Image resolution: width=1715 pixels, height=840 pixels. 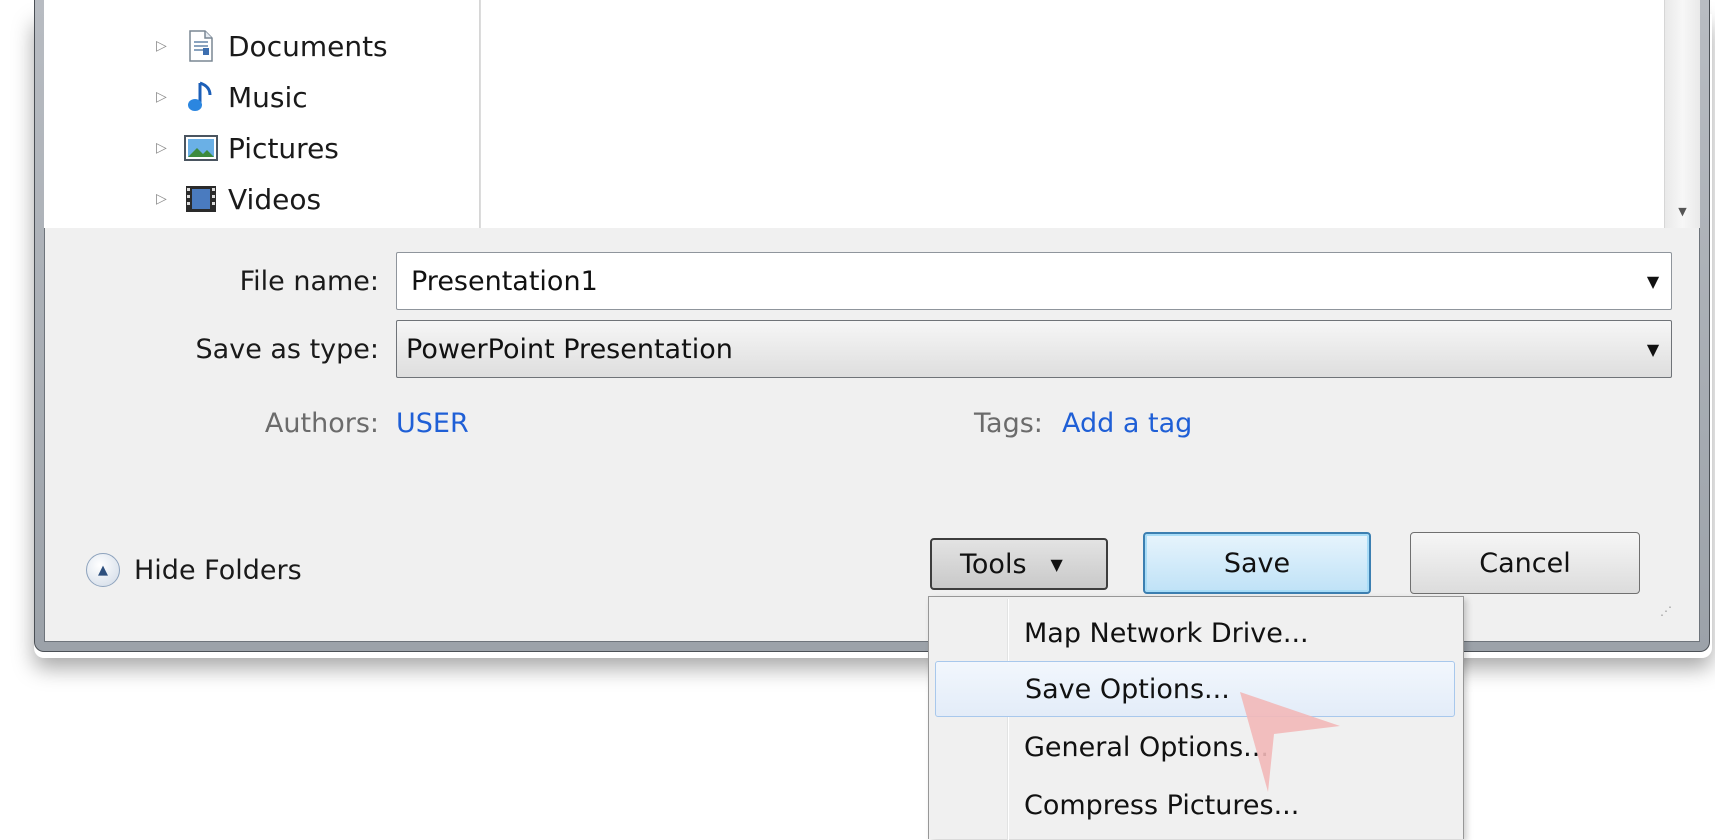 What do you see at coordinates (275, 199) in the screenshot?
I see `nav-item-label: Videos` at bounding box center [275, 199].